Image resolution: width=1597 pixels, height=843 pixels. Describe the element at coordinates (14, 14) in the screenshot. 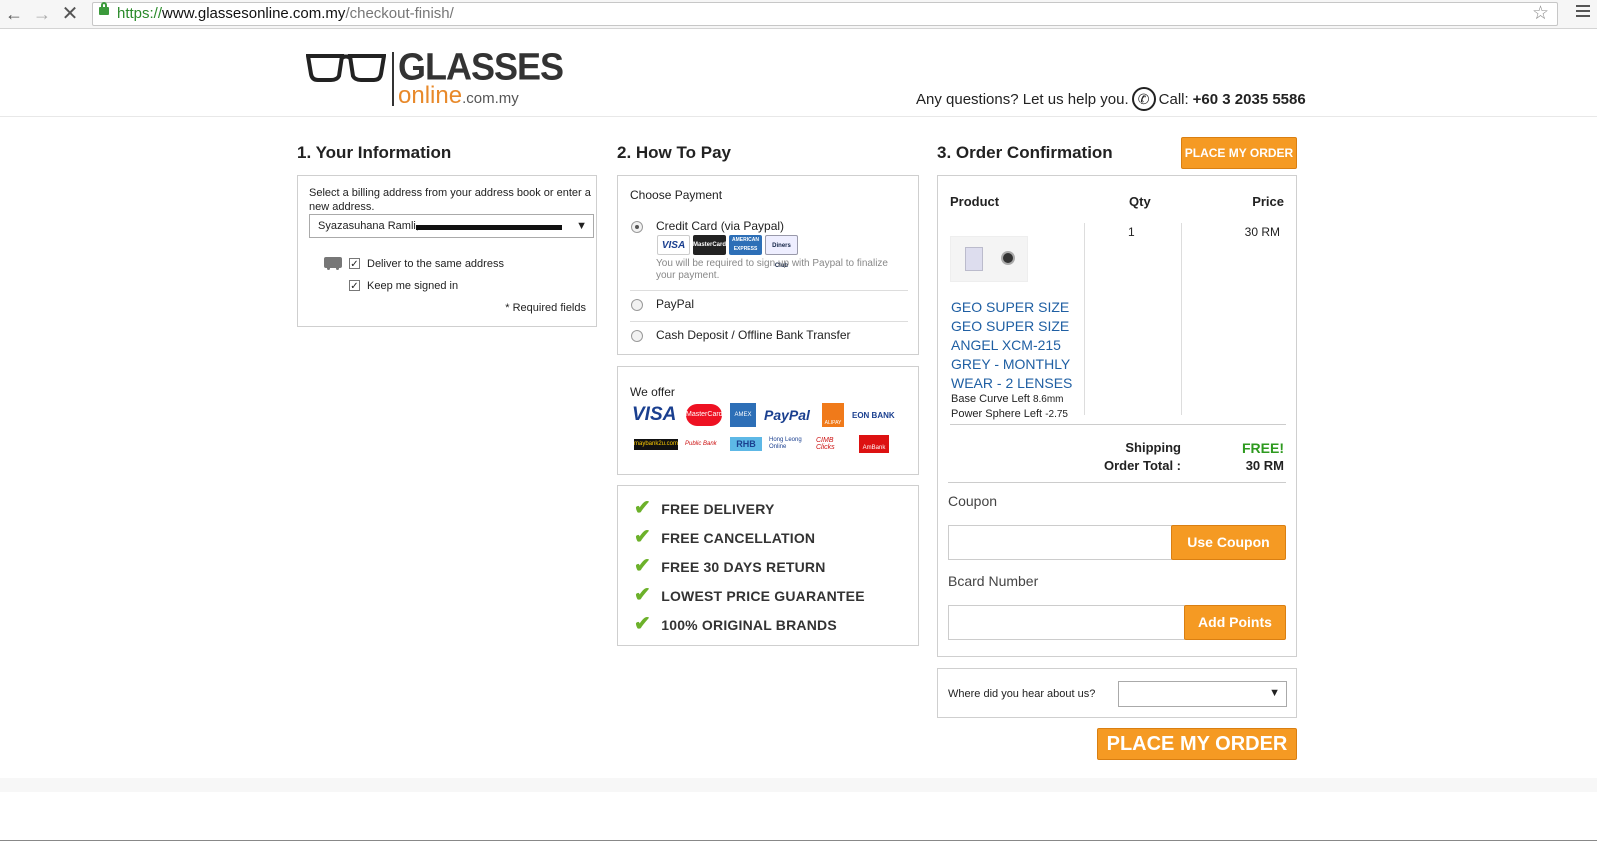

I see `back-icon: ←` at that location.